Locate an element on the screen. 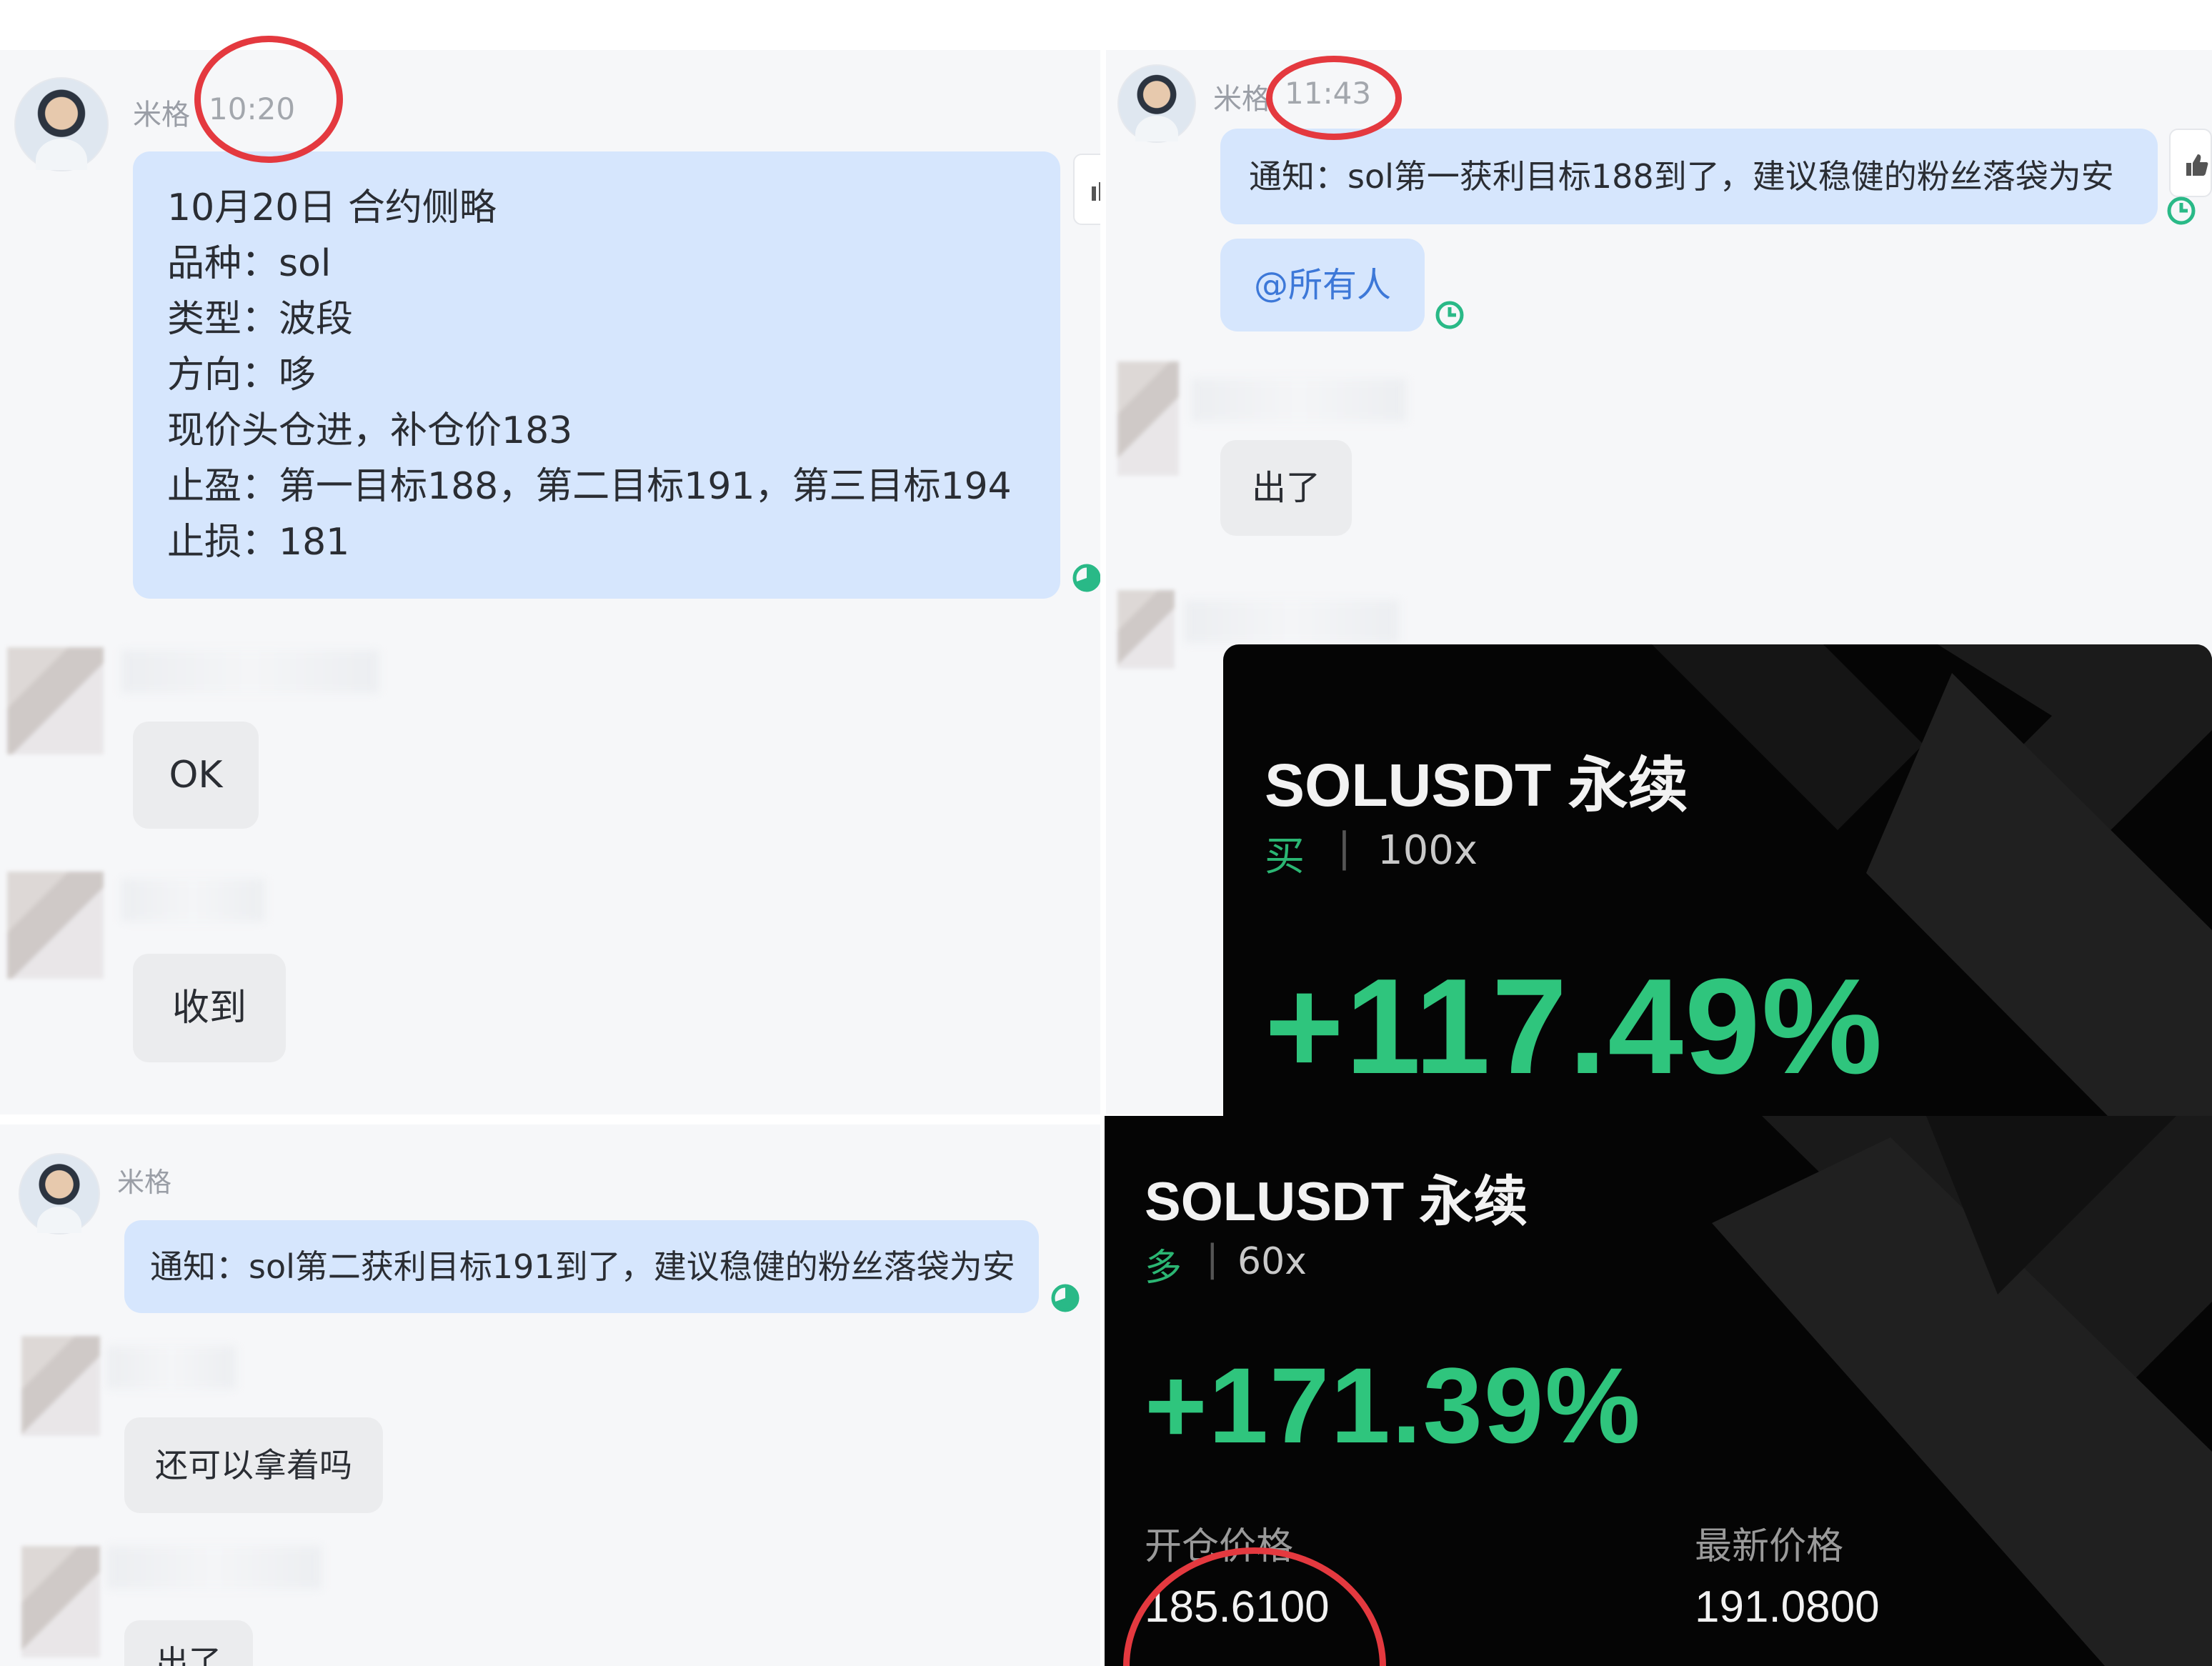  latest-price-label: 最新价格 is located at coordinates (1769, 1546).